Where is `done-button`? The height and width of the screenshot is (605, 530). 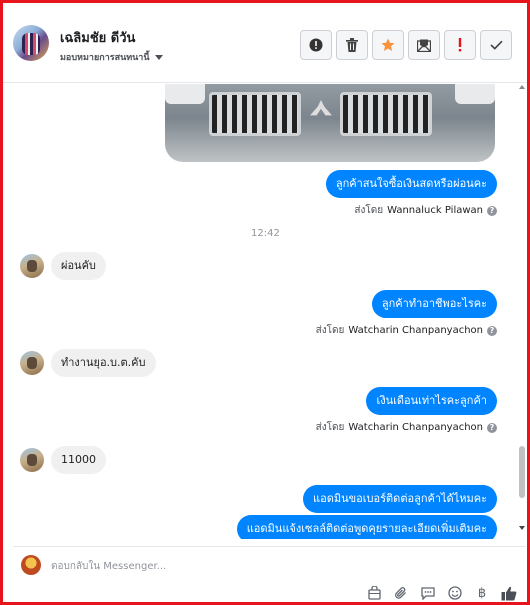 done-button is located at coordinates (496, 45).